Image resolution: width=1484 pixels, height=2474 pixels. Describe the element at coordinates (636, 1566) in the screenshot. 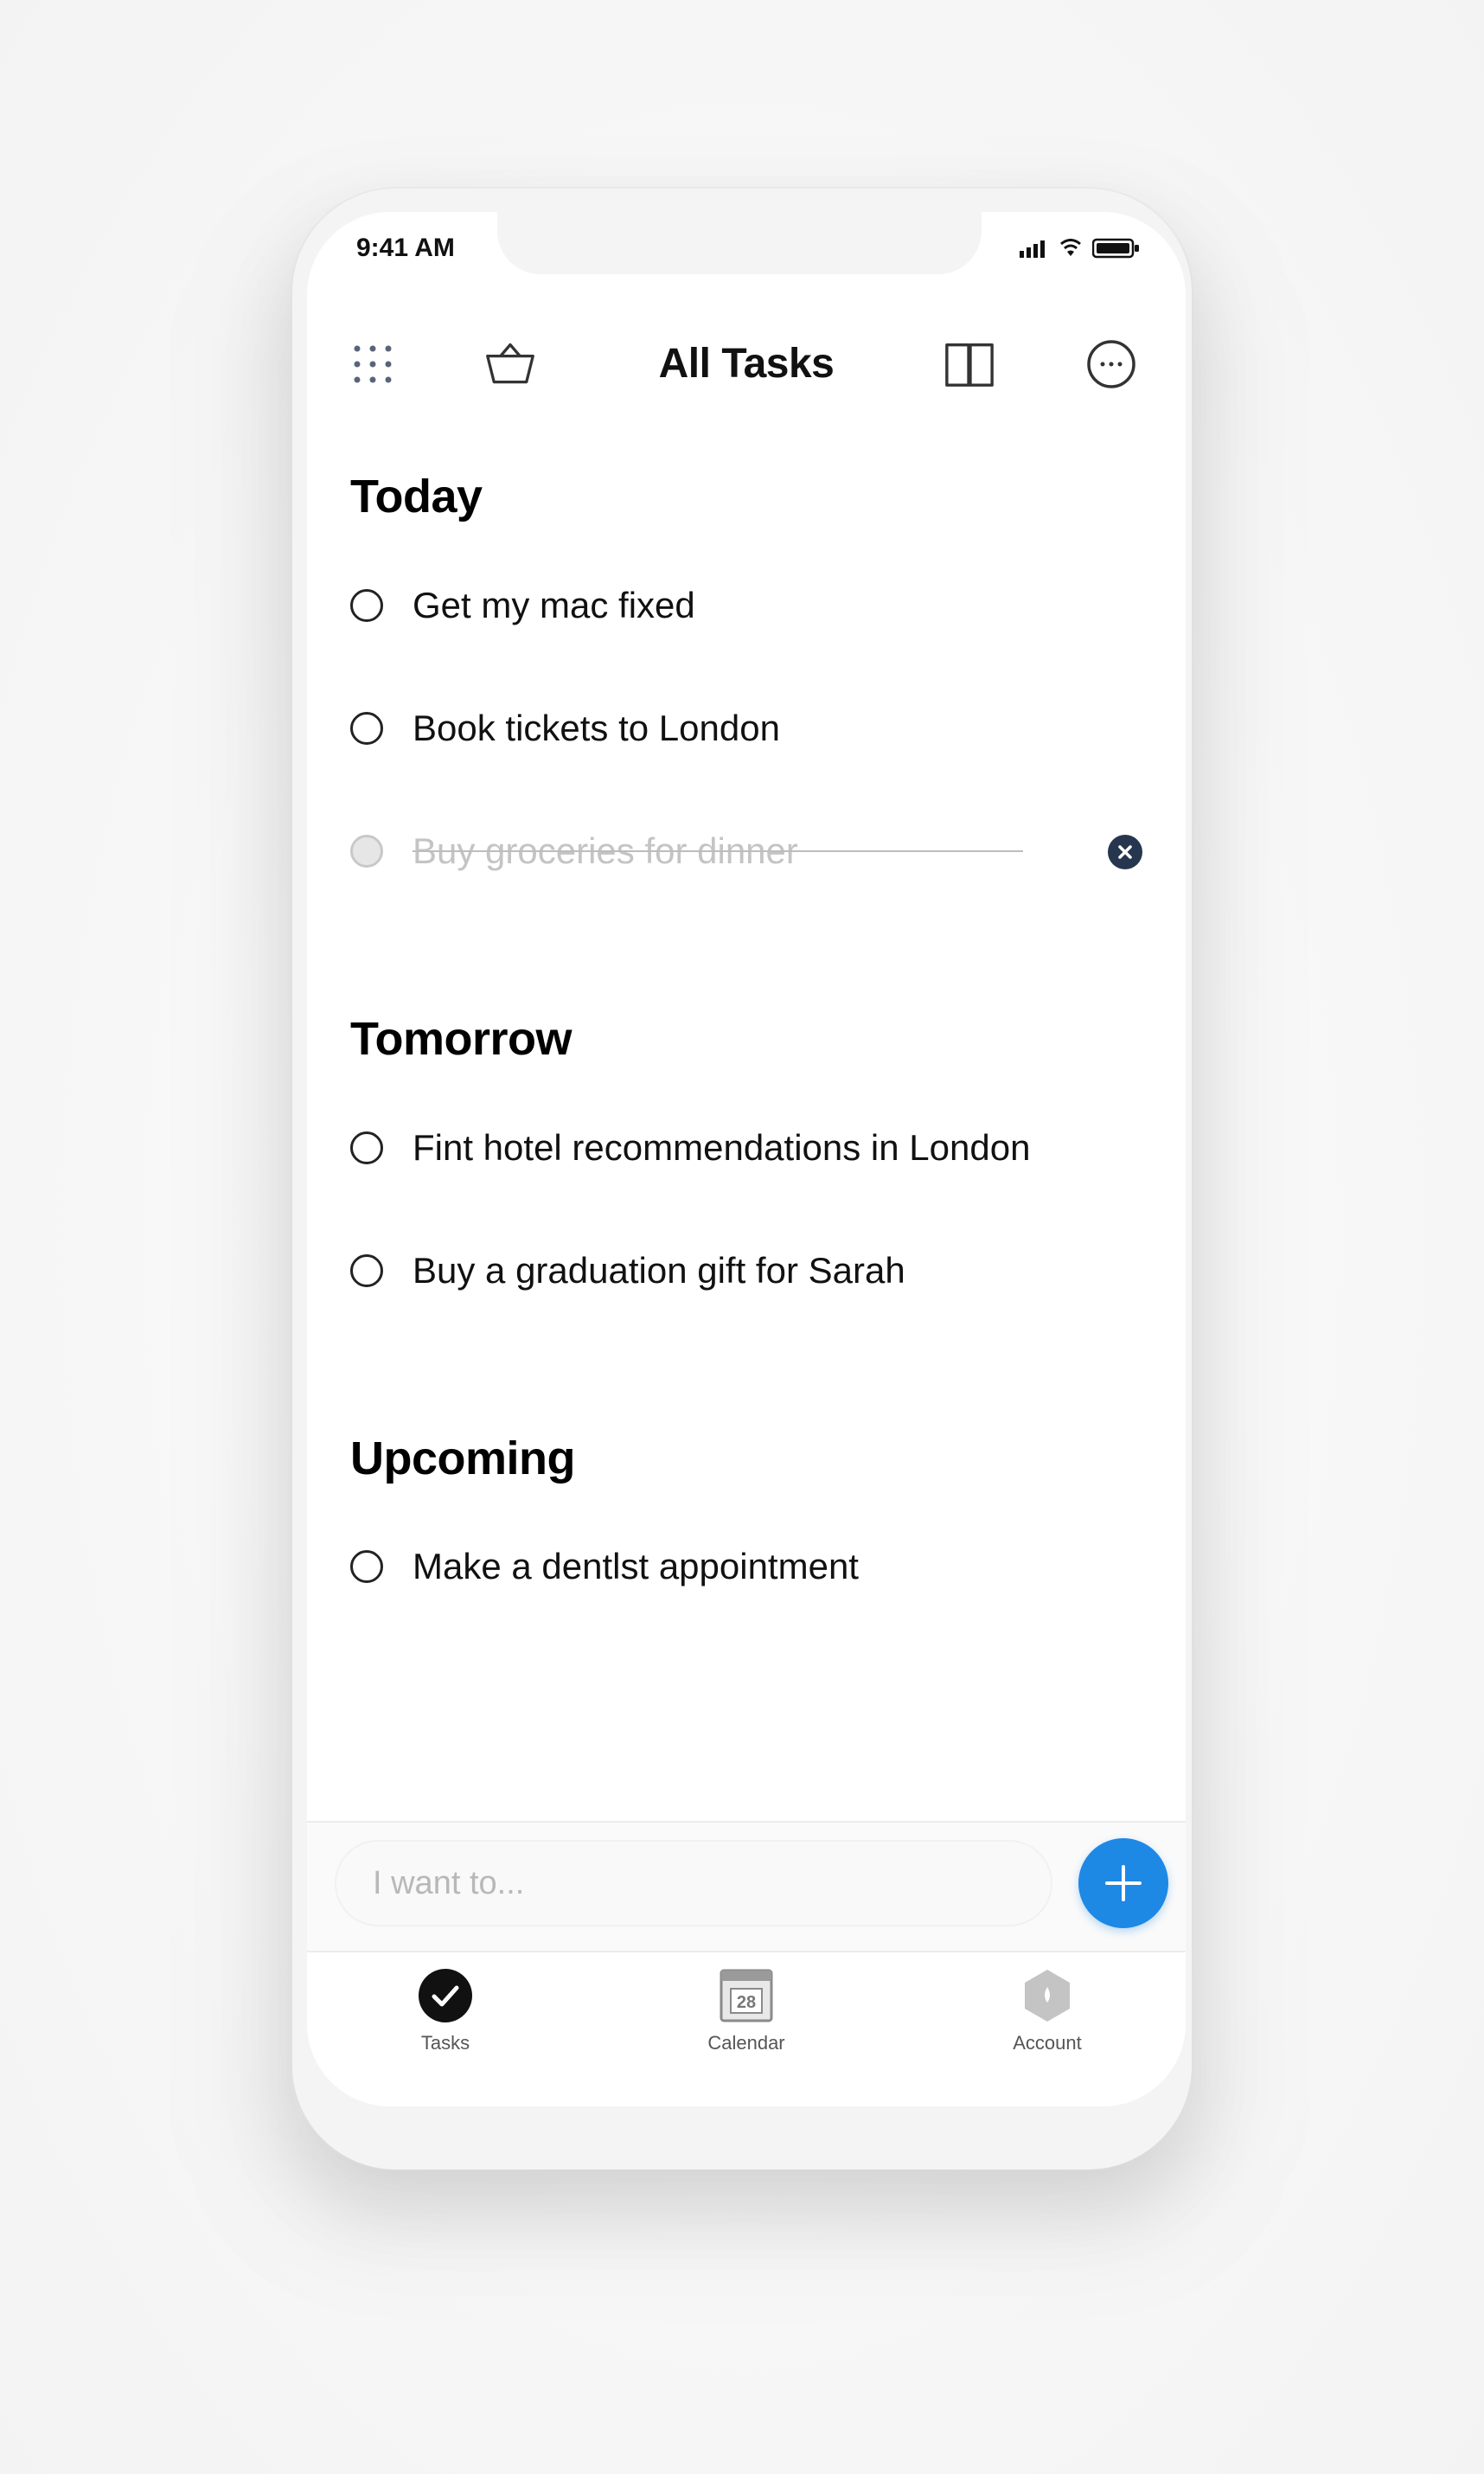

I see `task-label: Make a dentlst appointment` at that location.